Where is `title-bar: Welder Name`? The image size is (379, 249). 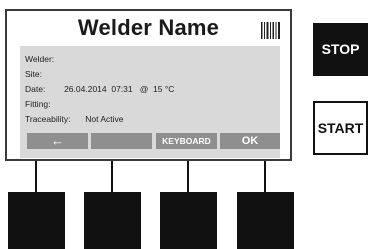
title-bar: Welder Name is located at coordinates (148, 29).